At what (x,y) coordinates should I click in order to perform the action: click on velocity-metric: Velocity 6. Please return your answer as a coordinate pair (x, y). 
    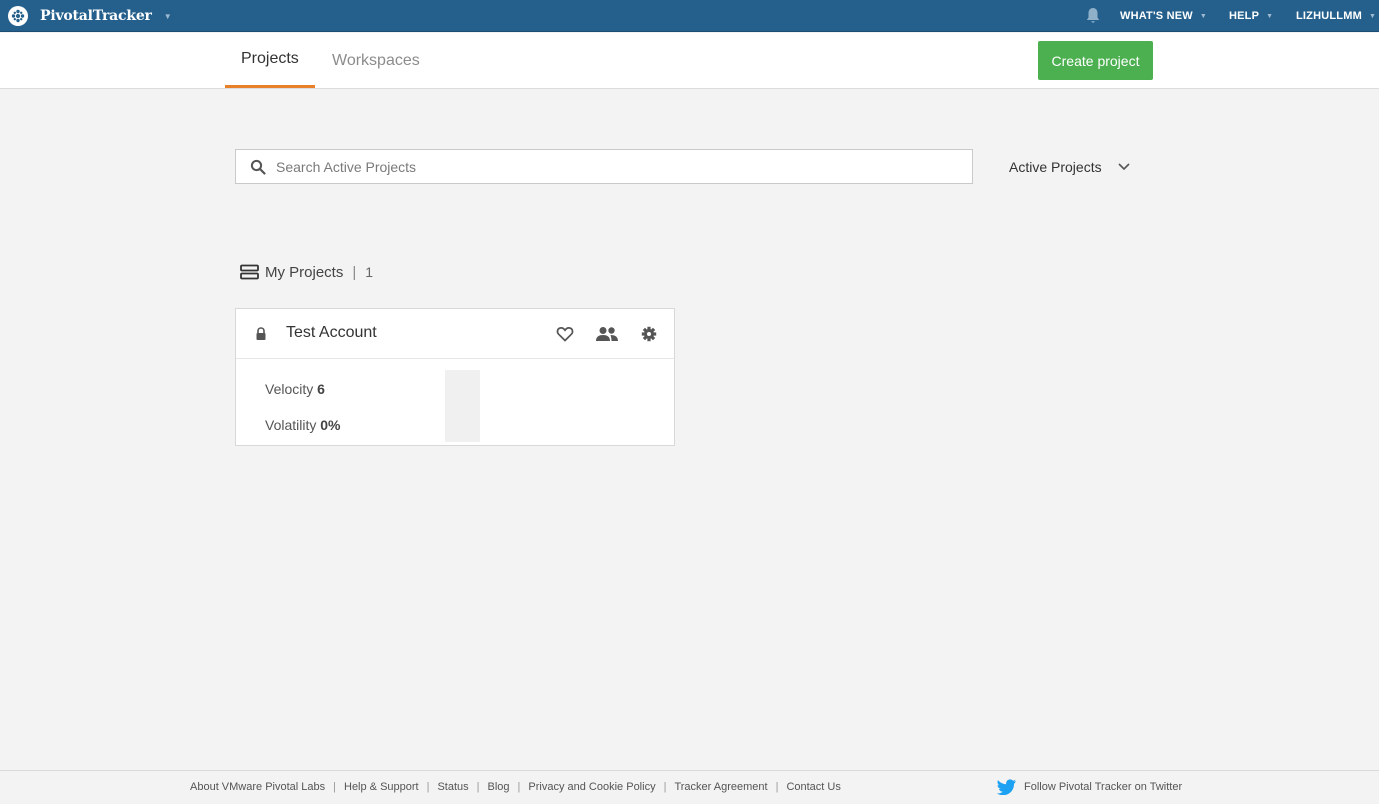
    Looking at the image, I should click on (295, 389).